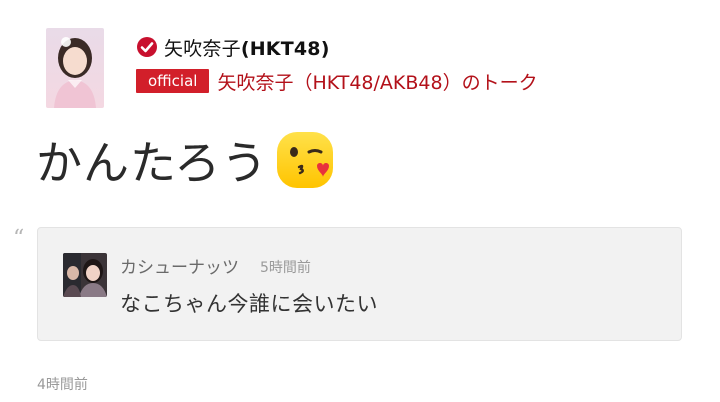  I want to click on message: かんたろう, so click(186, 160).